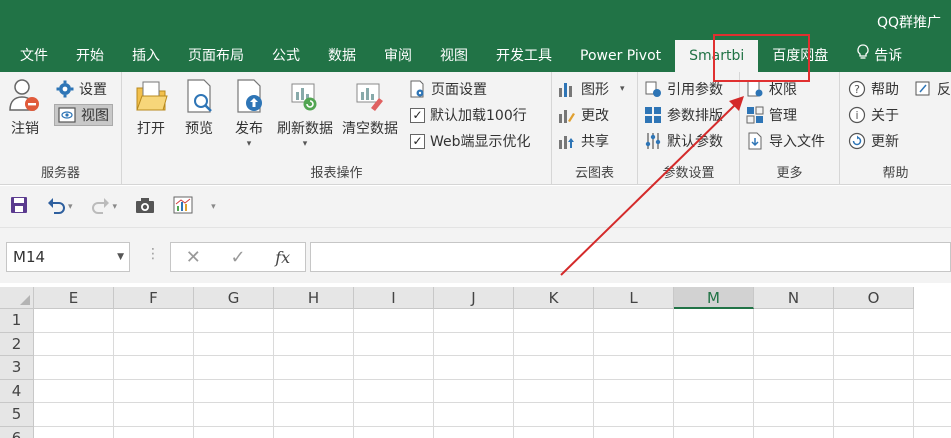  Describe the element at coordinates (683, 89) in the screenshot. I see `ref-params-button: 引用参数` at that location.